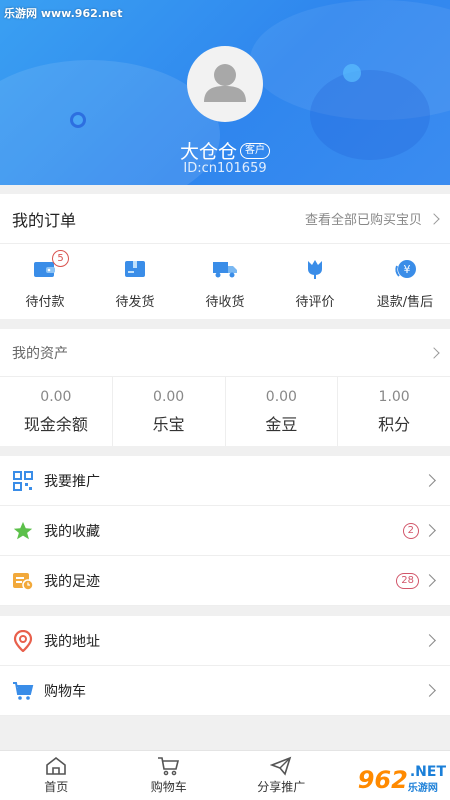 Image resolution: width=450 pixels, height=800 pixels. I want to click on asset-cash-balance: 0.00 现金余额, so click(56, 411).